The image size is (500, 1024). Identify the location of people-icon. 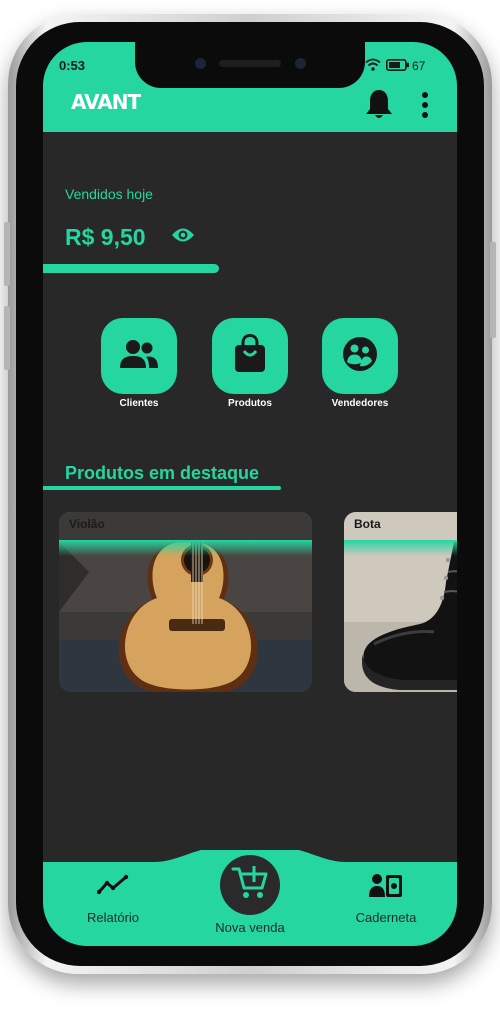
(139, 356).